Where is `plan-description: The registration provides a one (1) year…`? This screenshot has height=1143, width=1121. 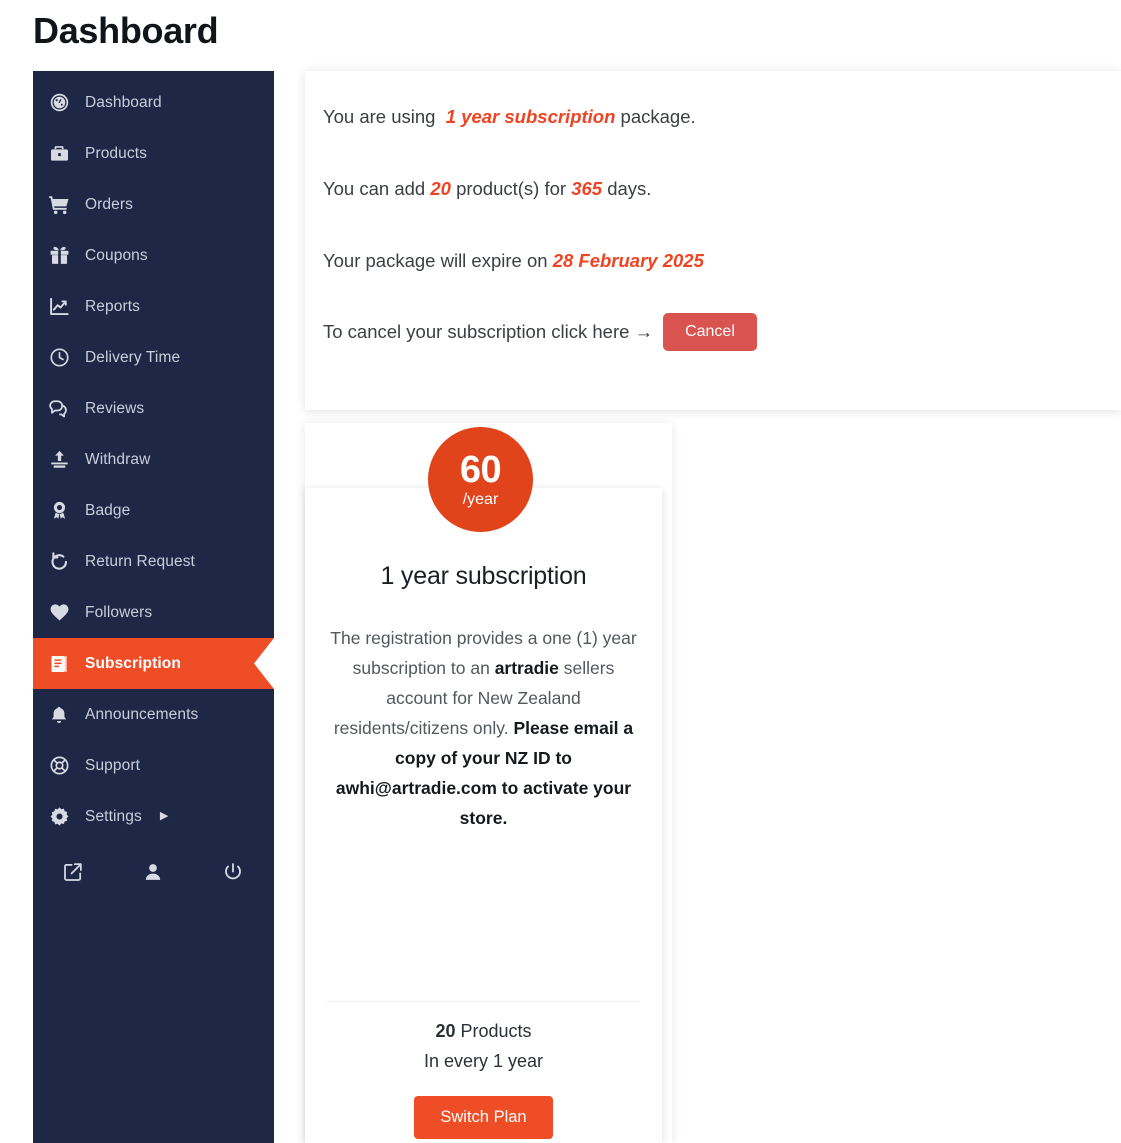 plan-description: The registration provides a one (1) year… is located at coordinates (484, 728).